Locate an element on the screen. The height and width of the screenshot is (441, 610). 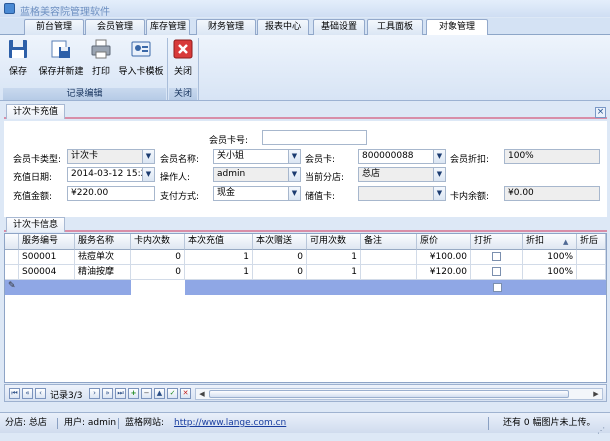
column-header: 折扣 is located at coordinates (550, 242).